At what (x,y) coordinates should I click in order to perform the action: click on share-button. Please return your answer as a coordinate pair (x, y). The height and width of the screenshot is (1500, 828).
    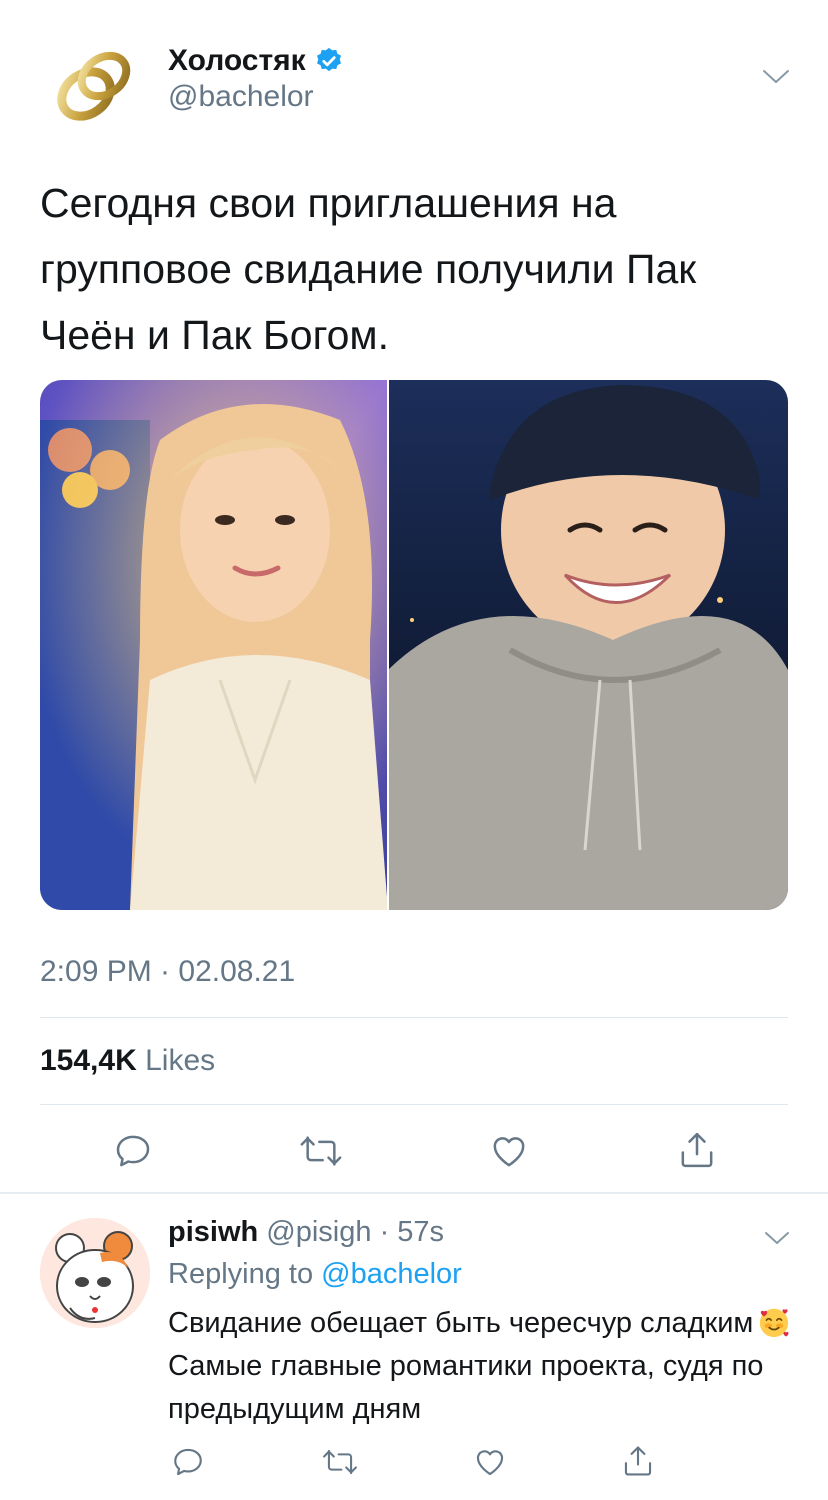
    Looking at the image, I should click on (697, 1150).